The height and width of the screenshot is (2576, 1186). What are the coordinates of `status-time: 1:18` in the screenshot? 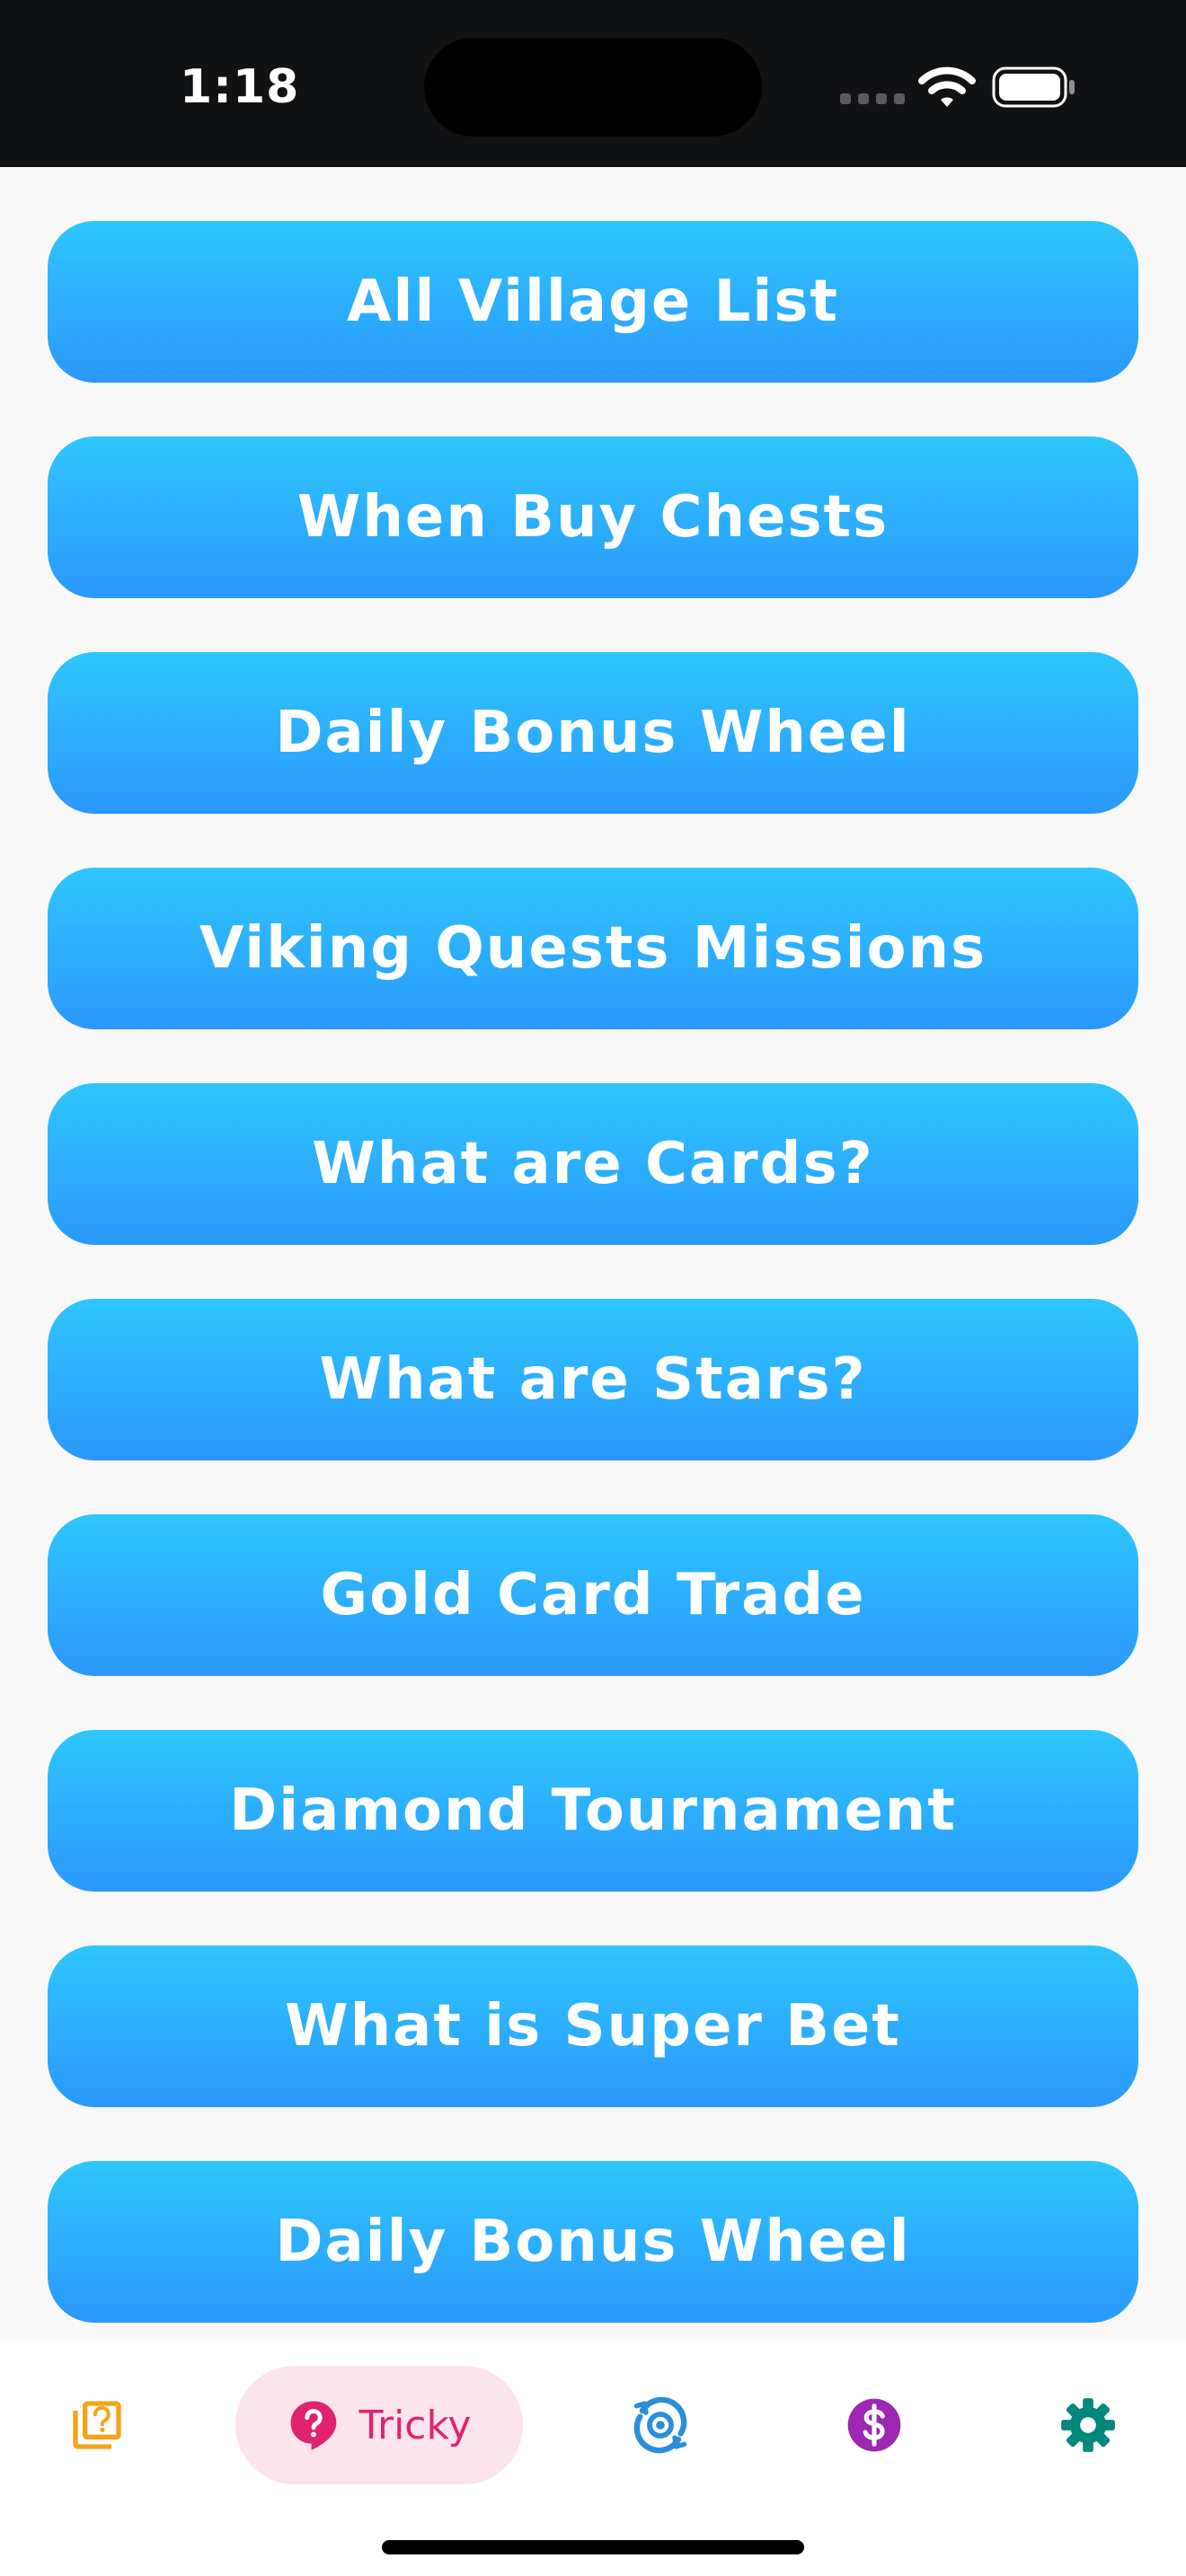 It's located at (240, 87).